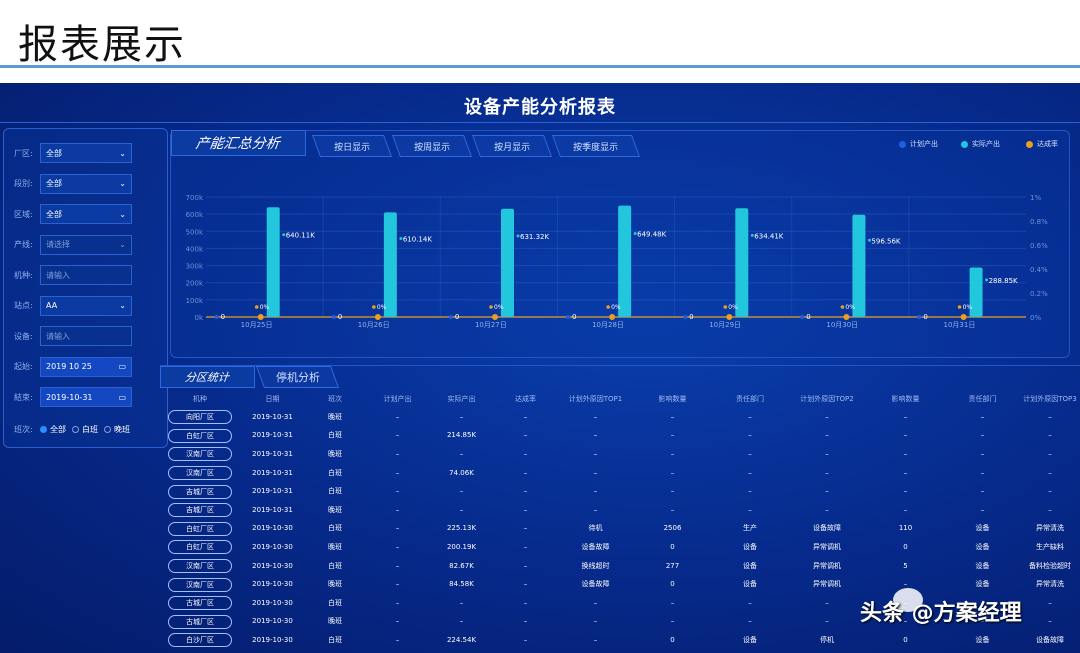 This screenshot has width=1080, height=653. I want to click on actual-label: 649.48K, so click(651, 234).